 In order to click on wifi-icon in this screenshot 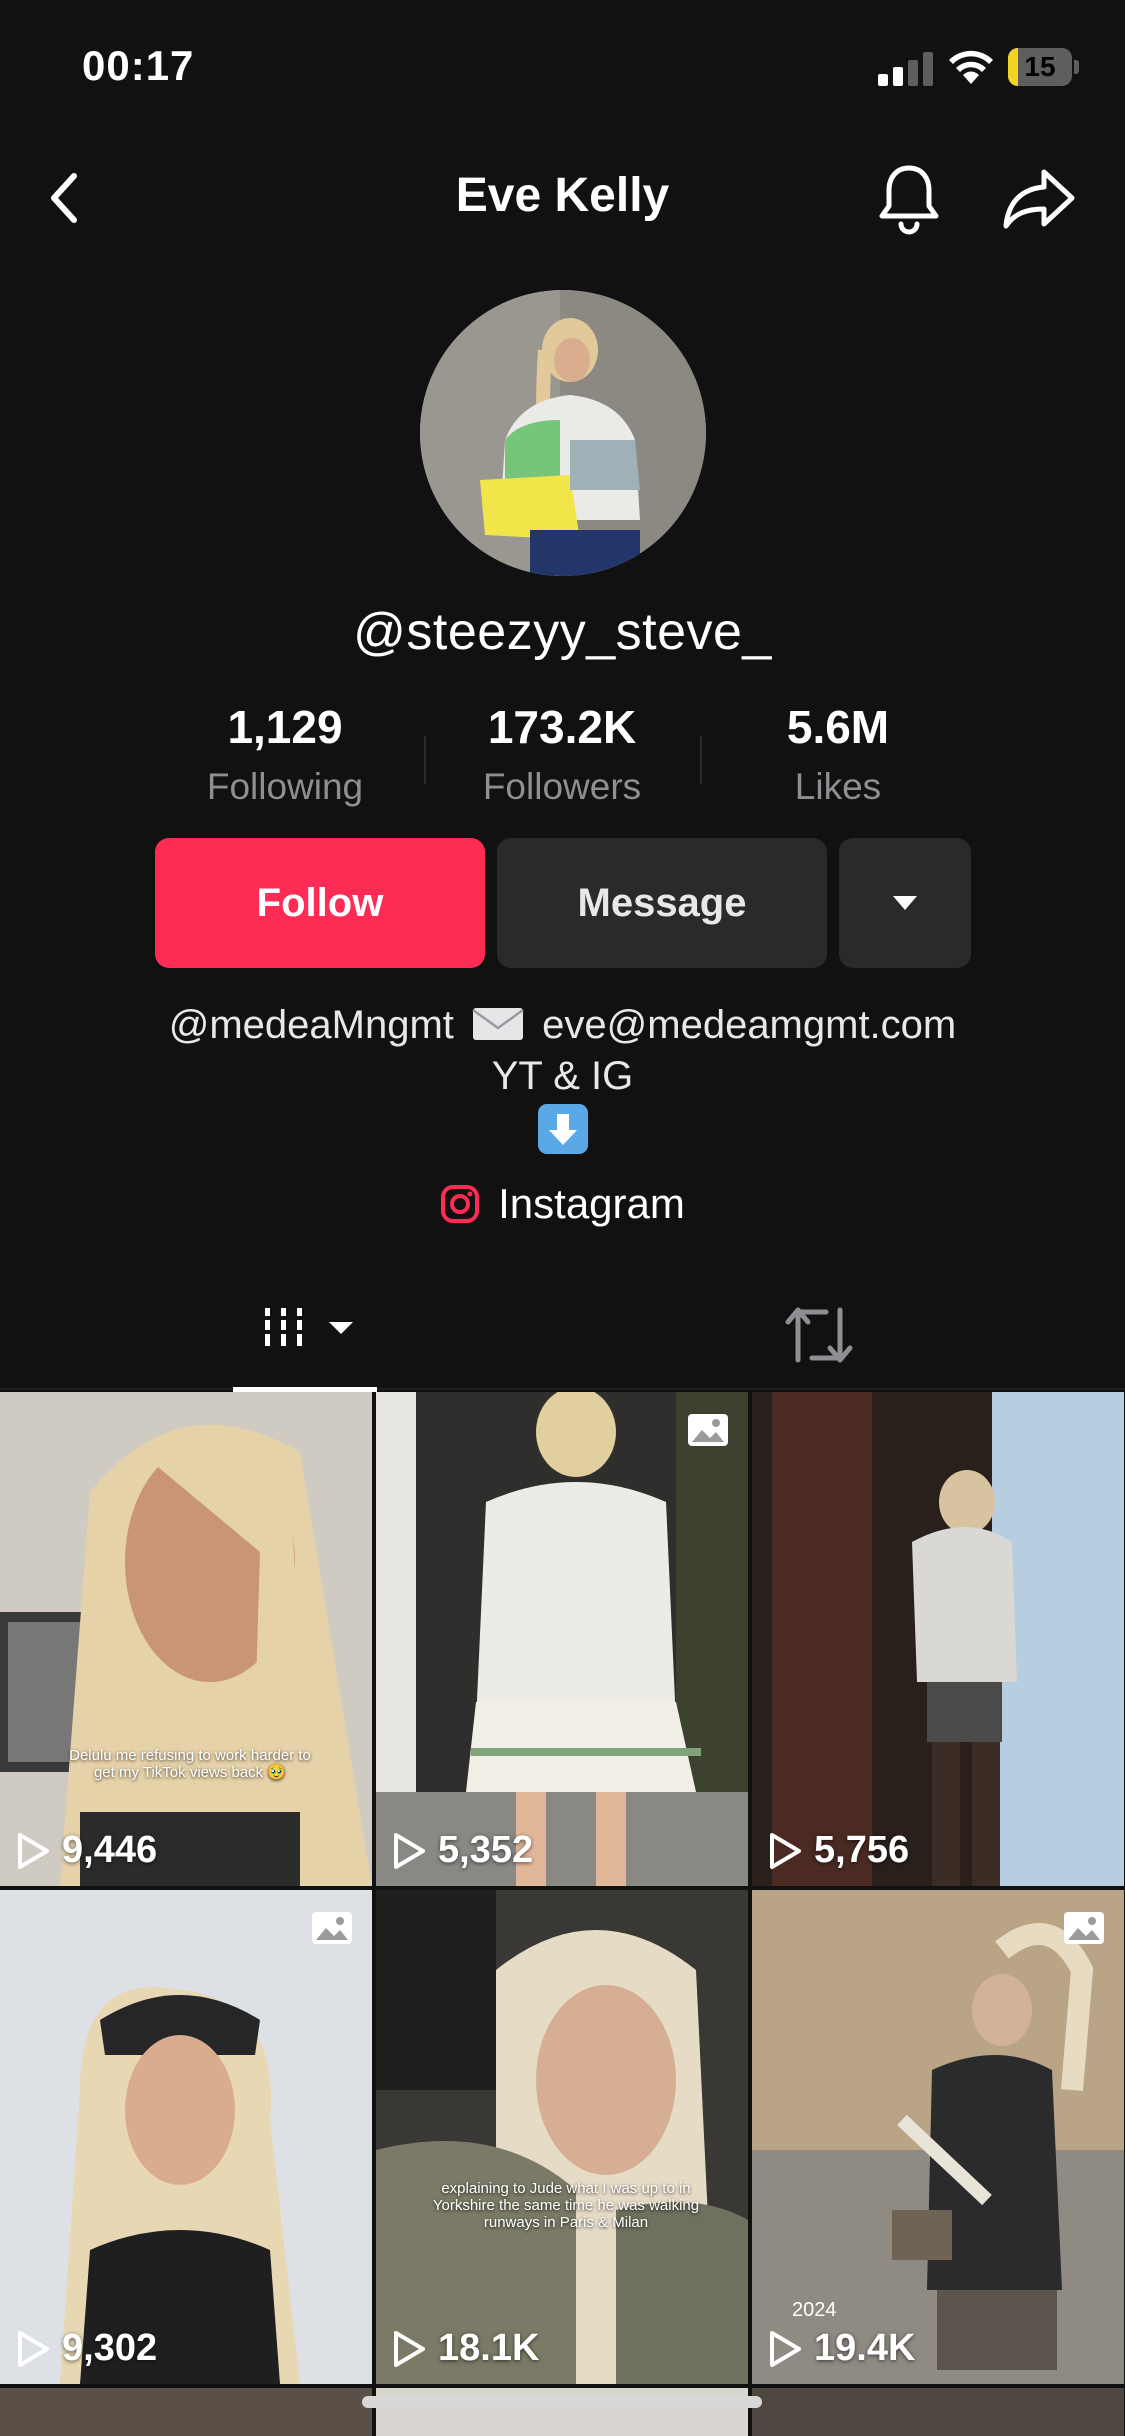, I will do `click(971, 67)`.